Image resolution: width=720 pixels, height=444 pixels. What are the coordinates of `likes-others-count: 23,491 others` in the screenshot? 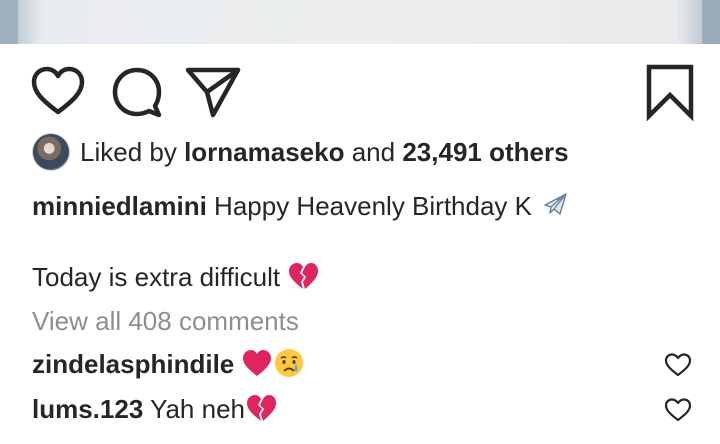 It's located at (485, 152).